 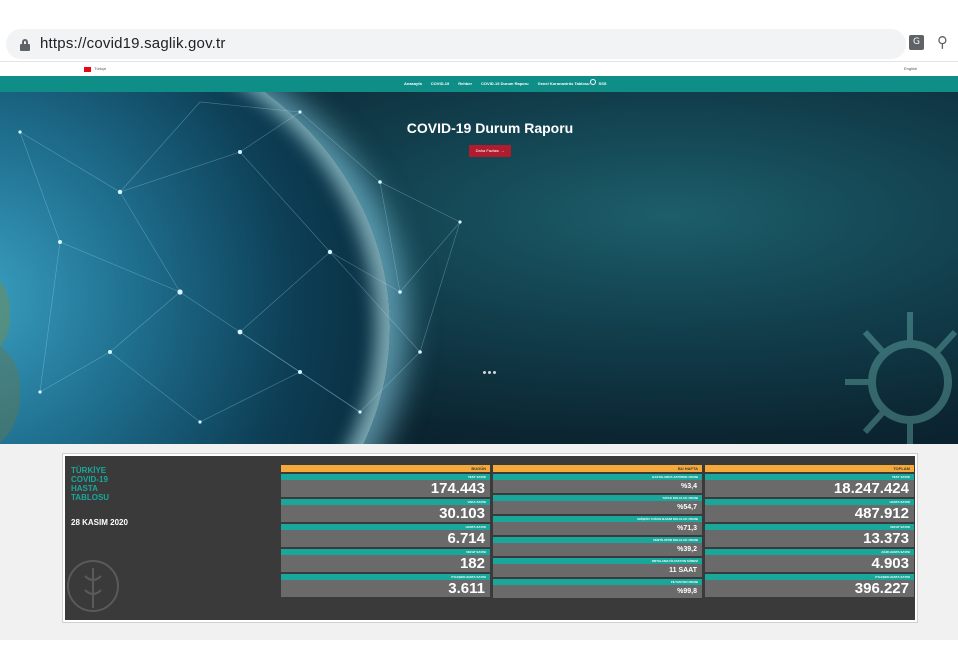 I want to click on metric-value: 174.443, so click(x=385, y=488).